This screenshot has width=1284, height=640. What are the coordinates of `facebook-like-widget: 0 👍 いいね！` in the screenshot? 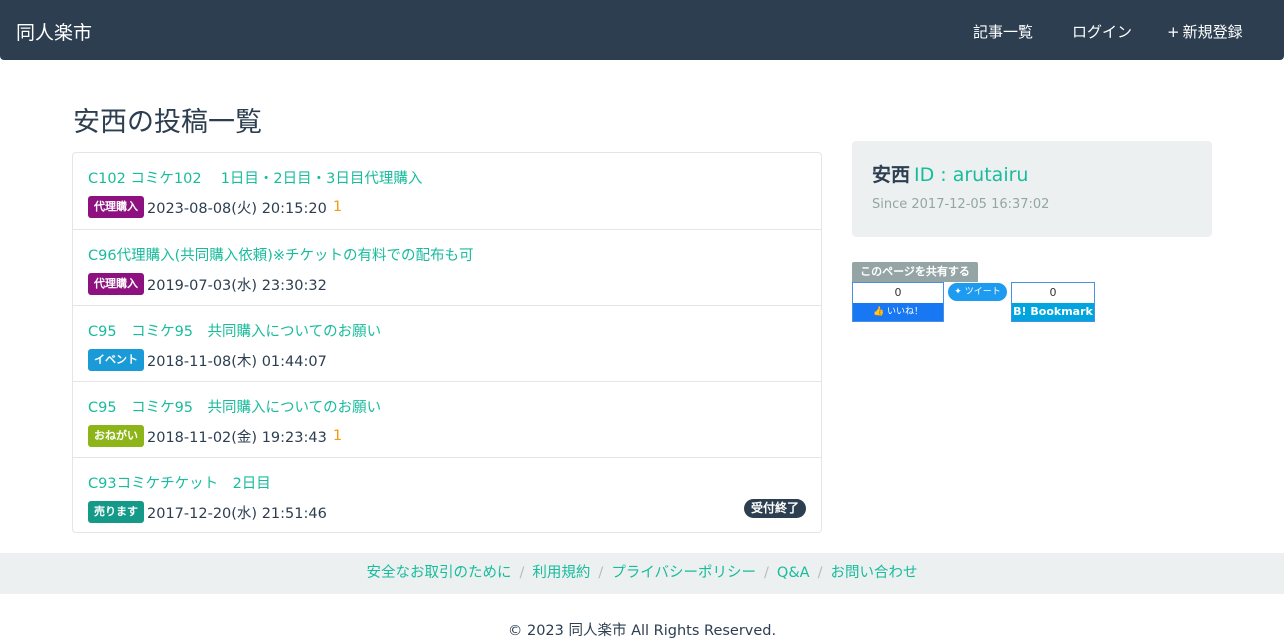 It's located at (898, 302).